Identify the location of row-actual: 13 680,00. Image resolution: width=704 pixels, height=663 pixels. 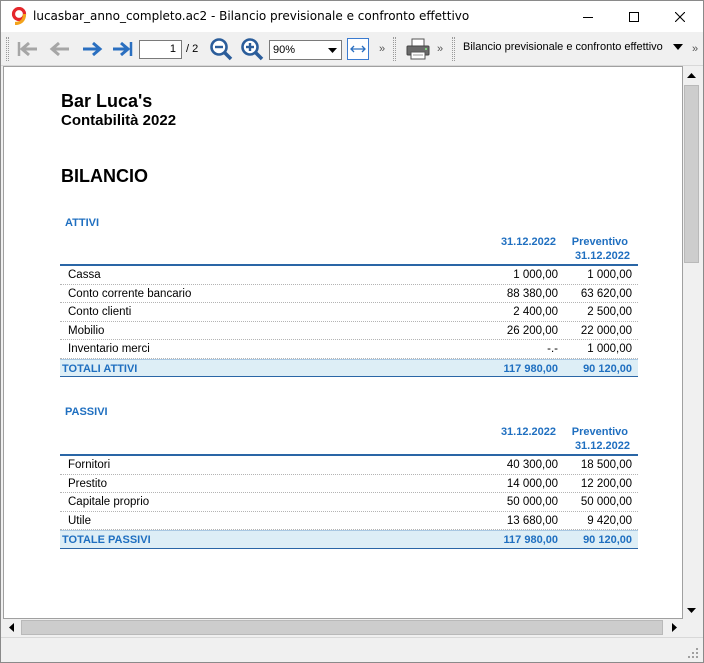
(532, 520).